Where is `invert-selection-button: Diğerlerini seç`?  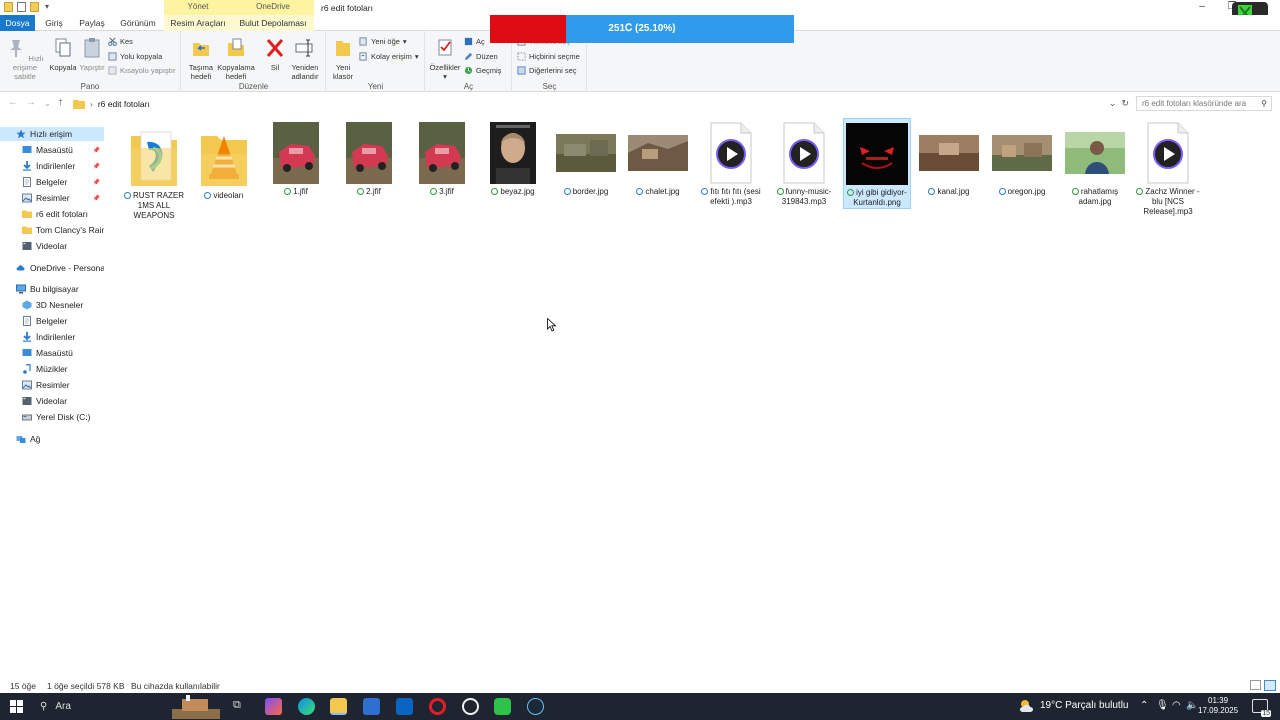 invert-selection-button: Diğerlerini seç is located at coordinates (547, 70).